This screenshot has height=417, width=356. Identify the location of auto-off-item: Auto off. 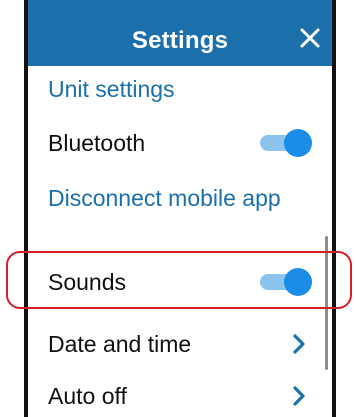
(180, 396).